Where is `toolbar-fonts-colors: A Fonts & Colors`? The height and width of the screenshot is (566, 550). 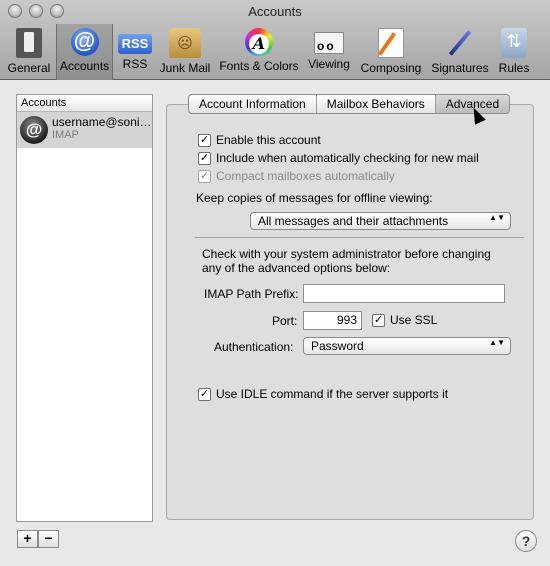 toolbar-fonts-colors: A Fonts & Colors is located at coordinates (259, 52).